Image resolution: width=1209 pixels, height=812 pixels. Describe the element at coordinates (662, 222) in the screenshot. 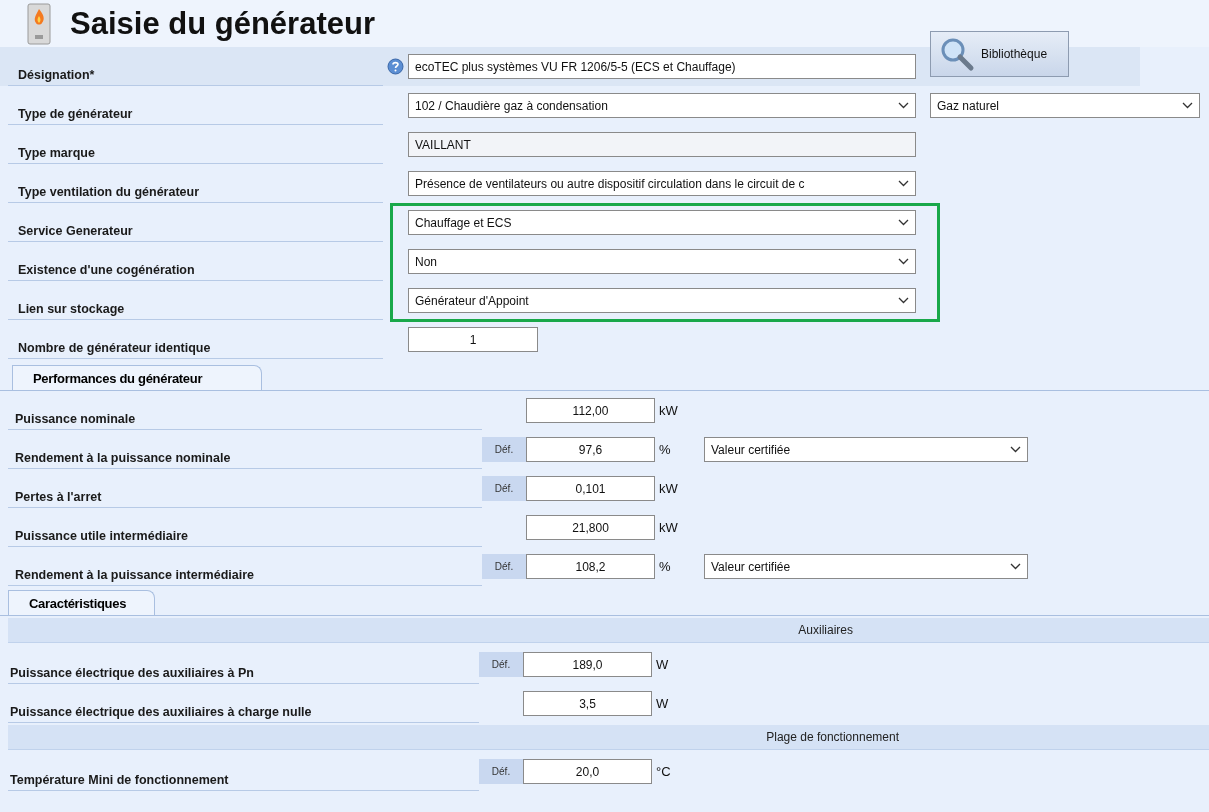

I see `dropdown: Chauffage et ECS` at that location.